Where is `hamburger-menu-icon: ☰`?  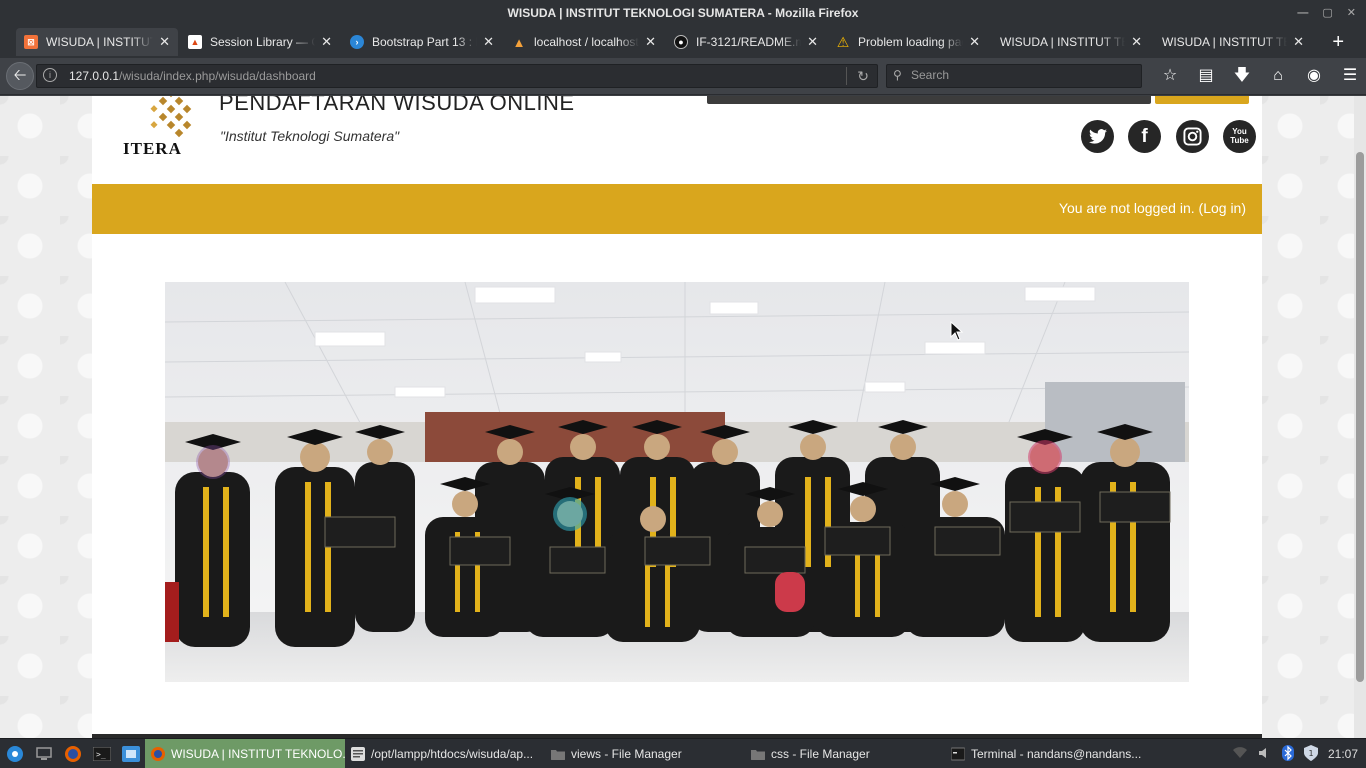 hamburger-menu-icon: ☰ is located at coordinates (1349, 76).